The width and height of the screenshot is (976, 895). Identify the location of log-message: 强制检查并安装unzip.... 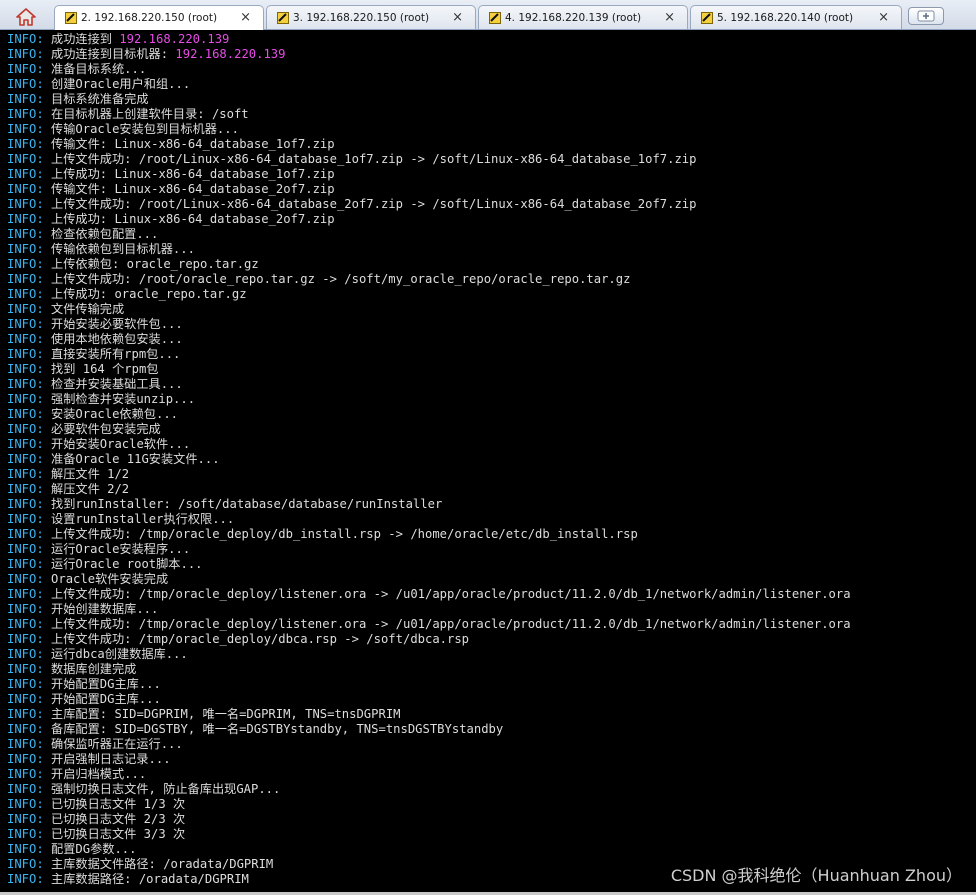
(123, 399).